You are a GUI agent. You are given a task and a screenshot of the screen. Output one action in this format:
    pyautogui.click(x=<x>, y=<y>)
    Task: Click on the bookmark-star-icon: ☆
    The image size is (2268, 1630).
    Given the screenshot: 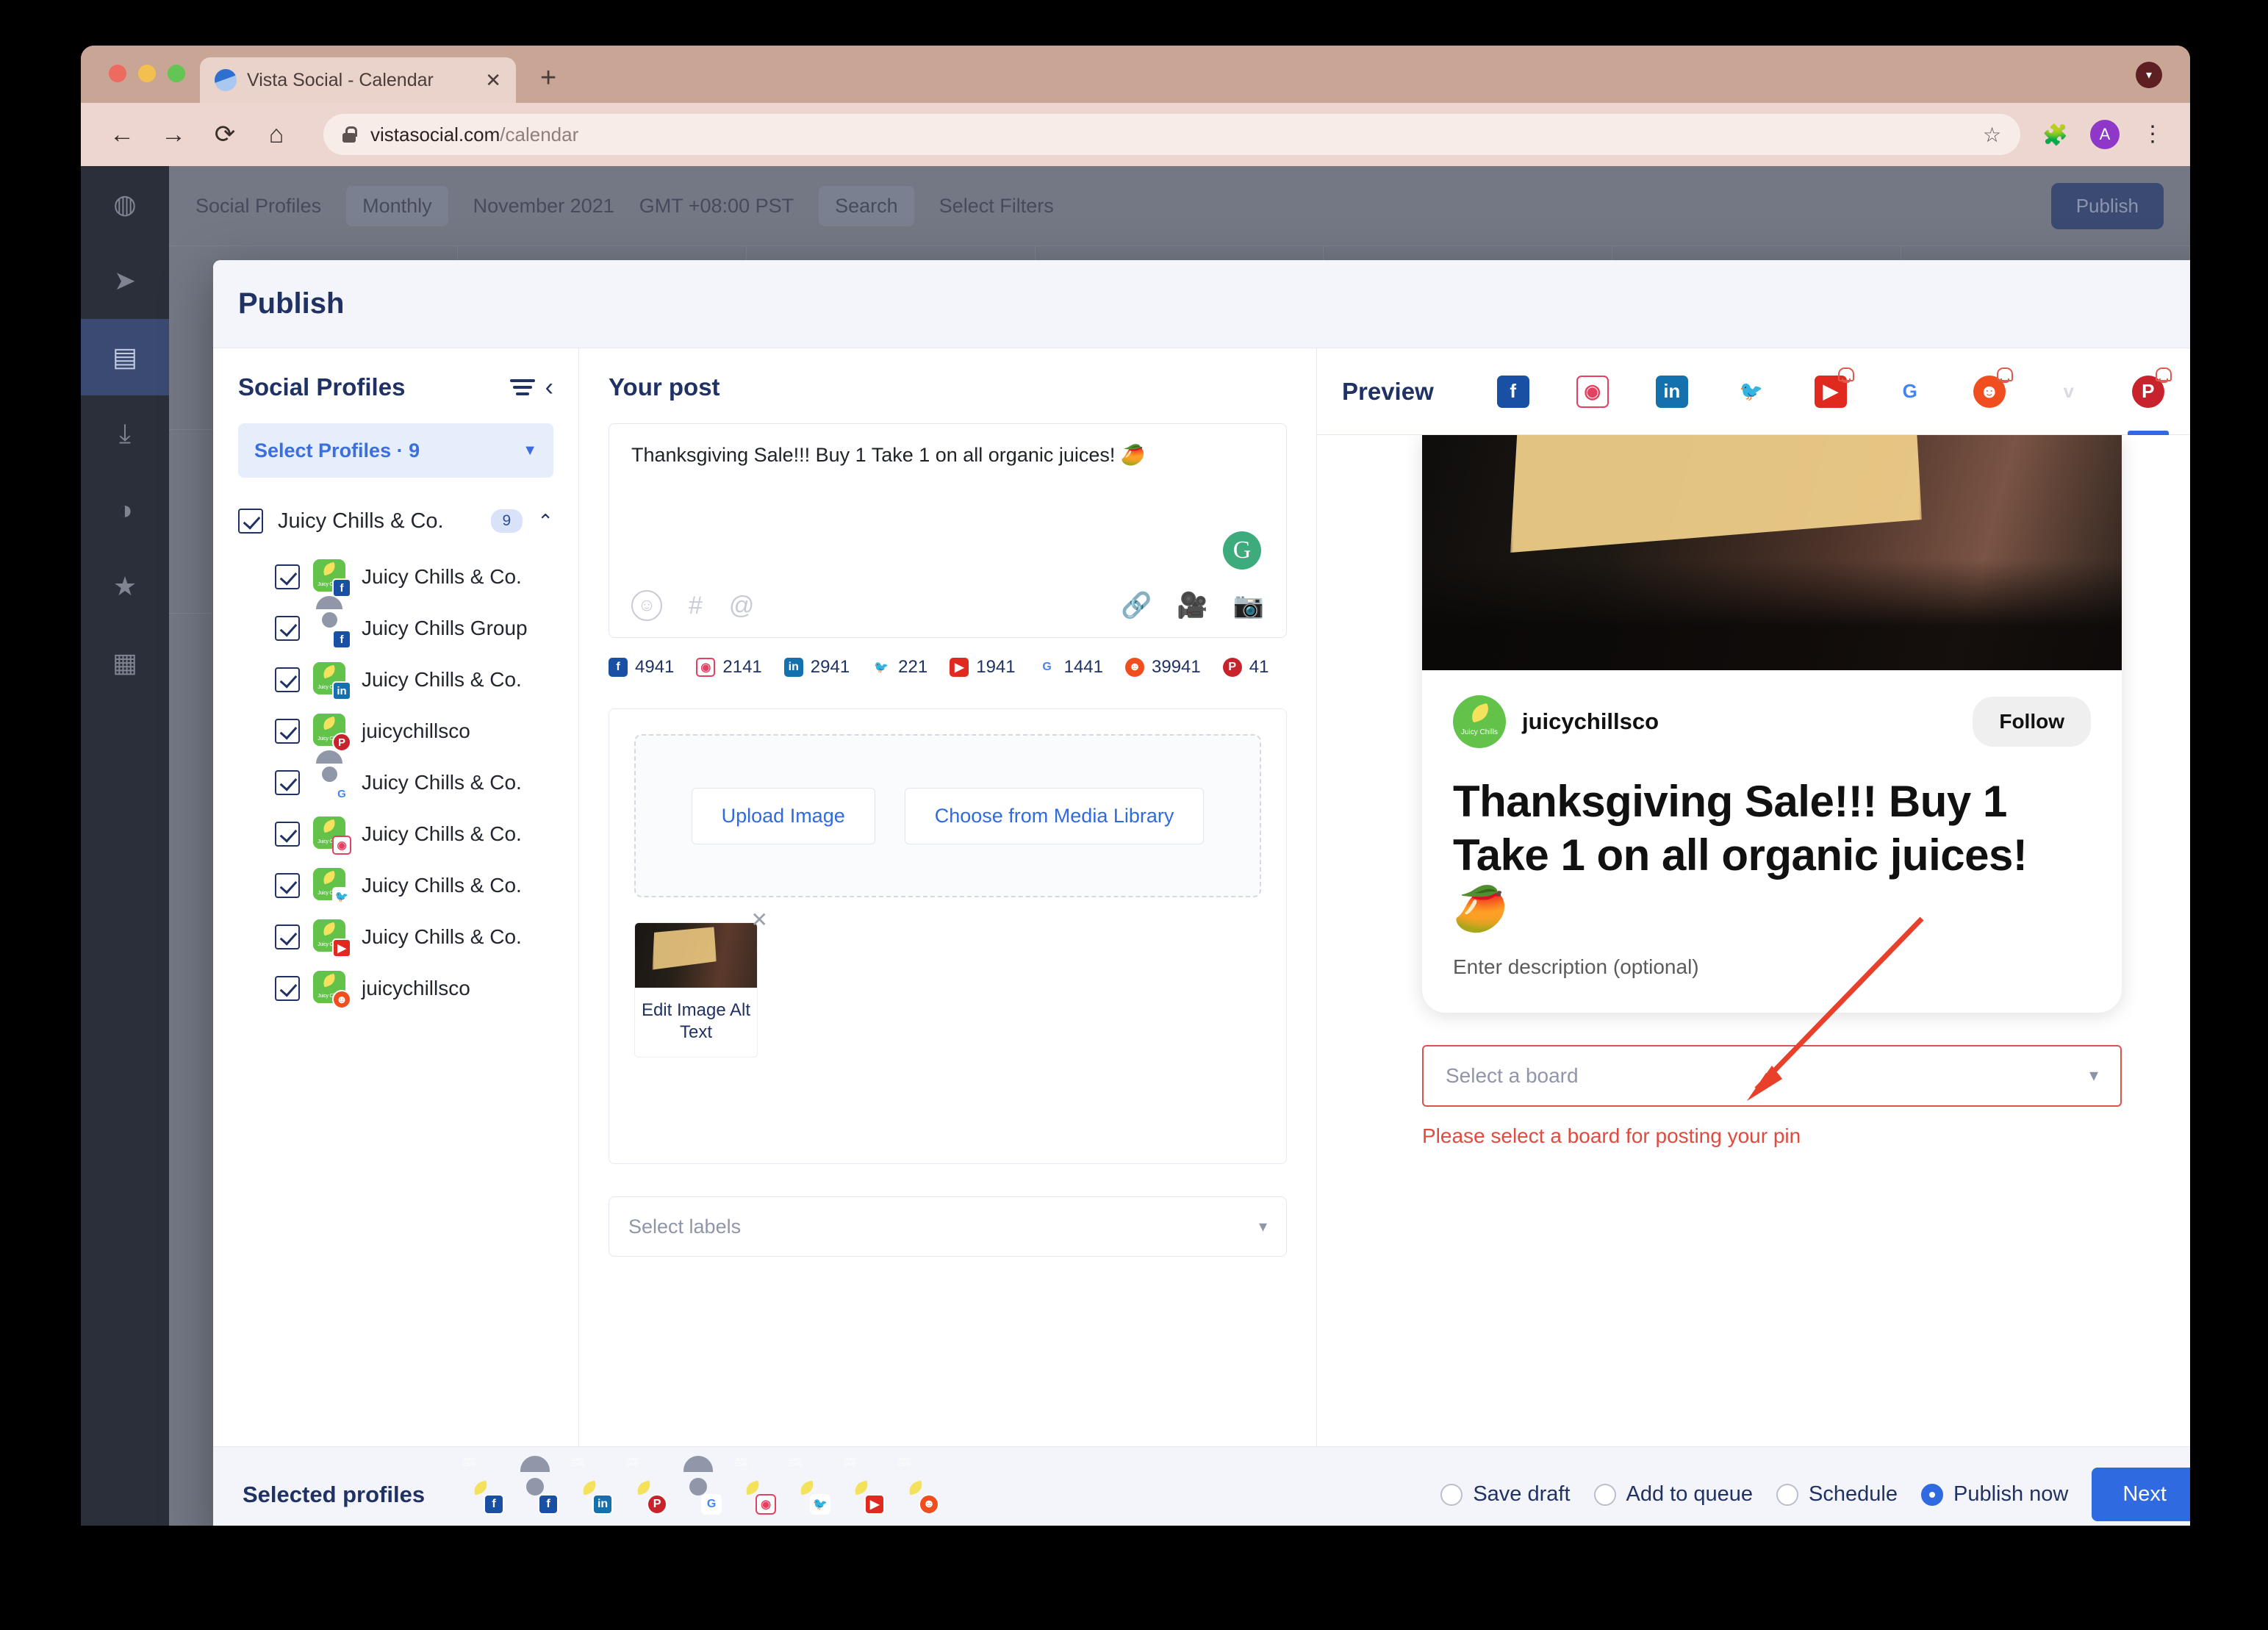 What is the action you would take?
    pyautogui.click(x=1992, y=135)
    